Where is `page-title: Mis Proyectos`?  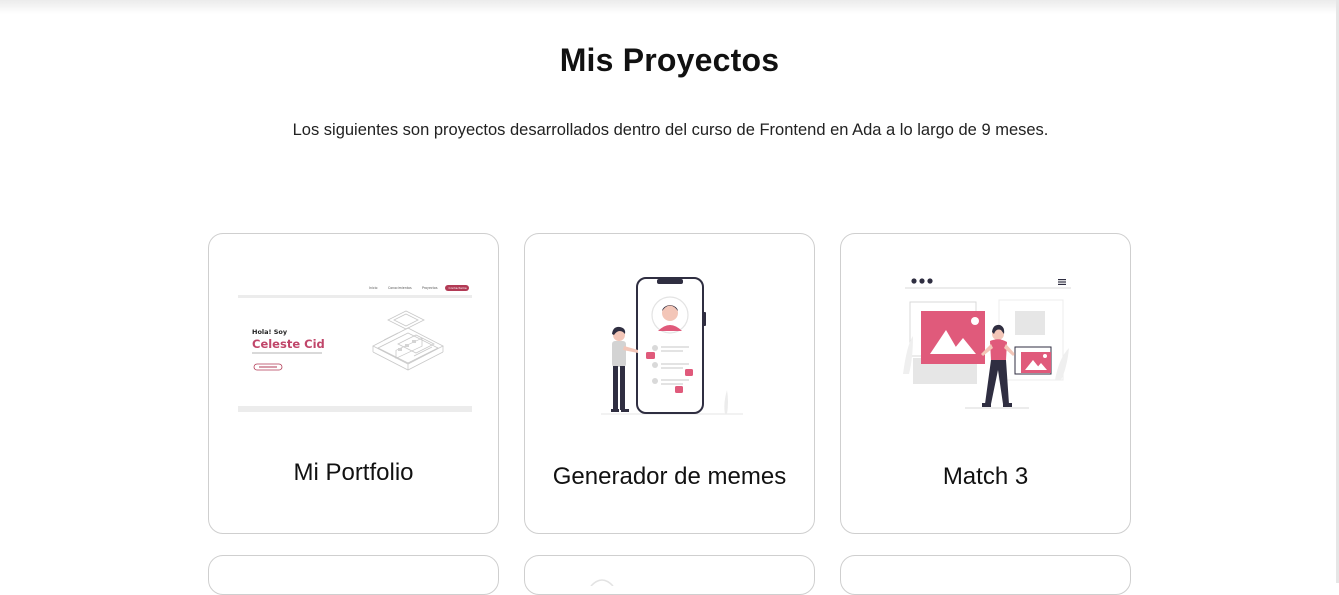
page-title: Mis Proyectos is located at coordinates (669, 60).